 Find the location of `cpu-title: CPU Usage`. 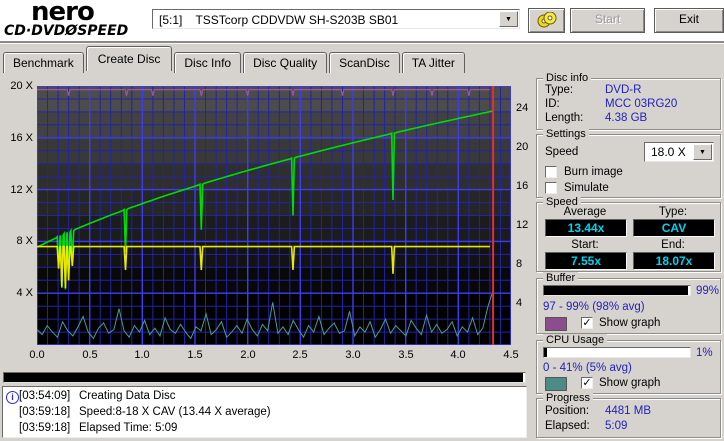

cpu-title: CPU Usage is located at coordinates (575, 340).